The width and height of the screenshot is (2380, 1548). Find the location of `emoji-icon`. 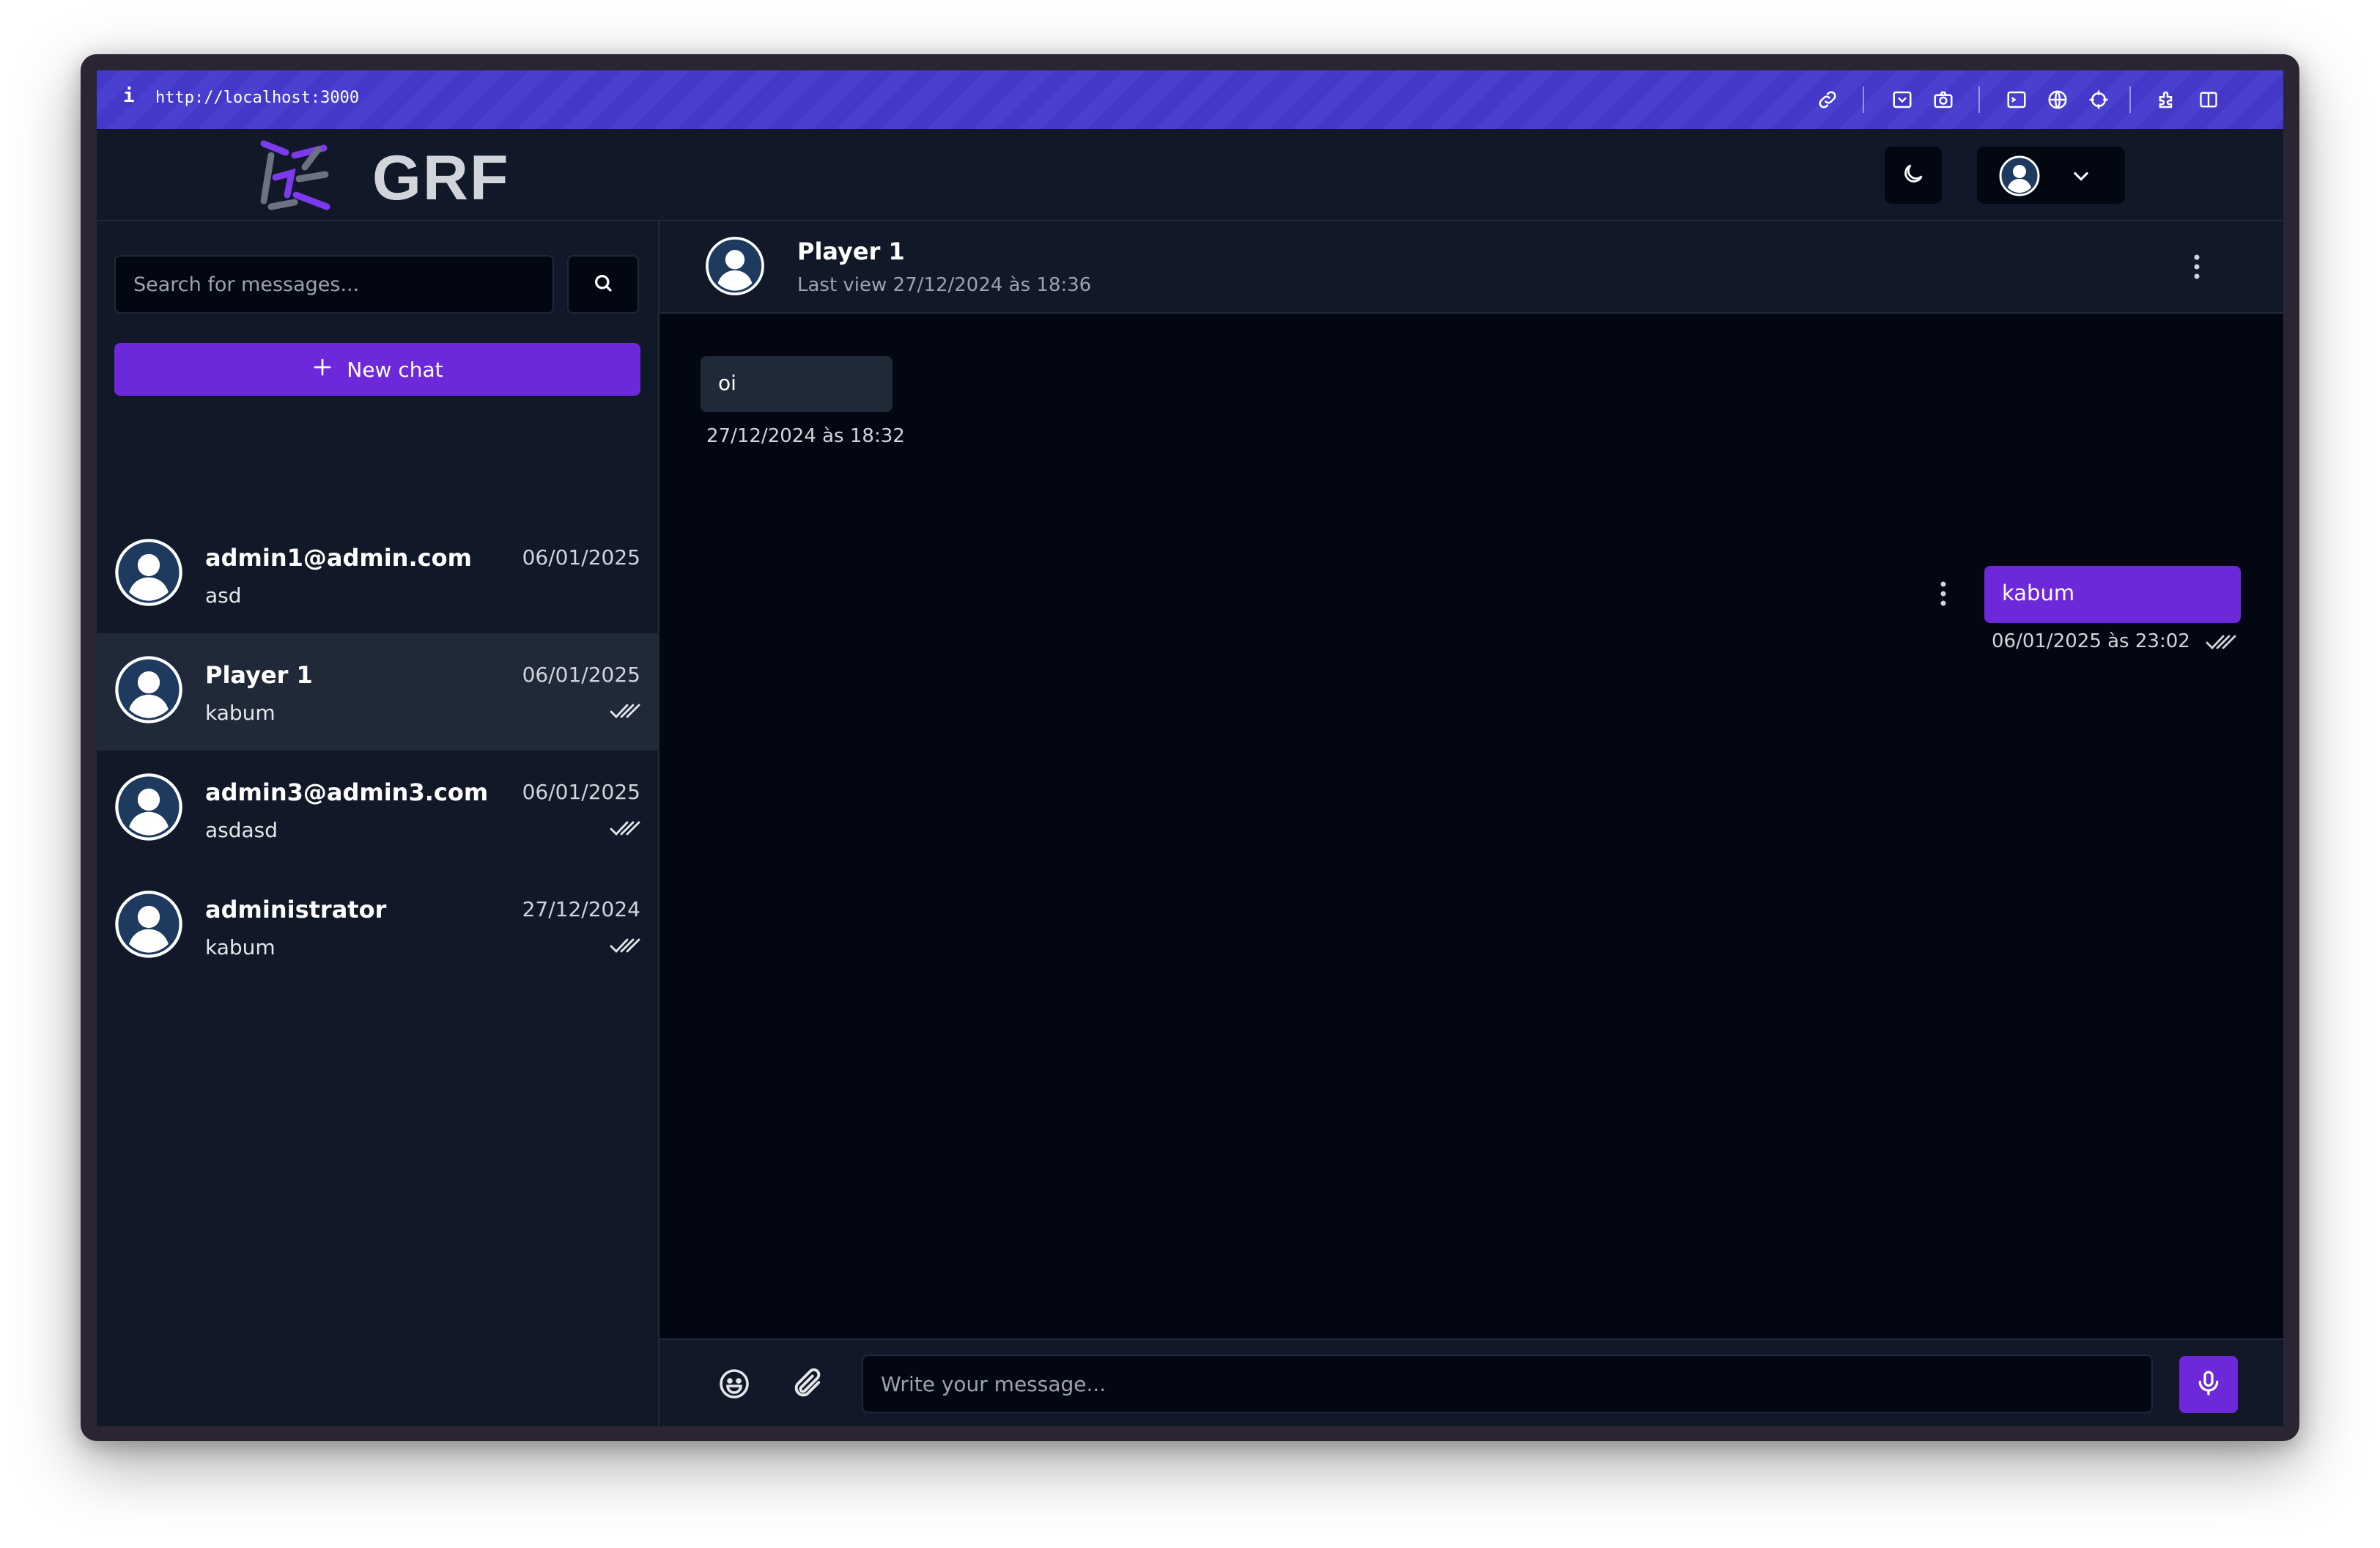

emoji-icon is located at coordinates (734, 1383).